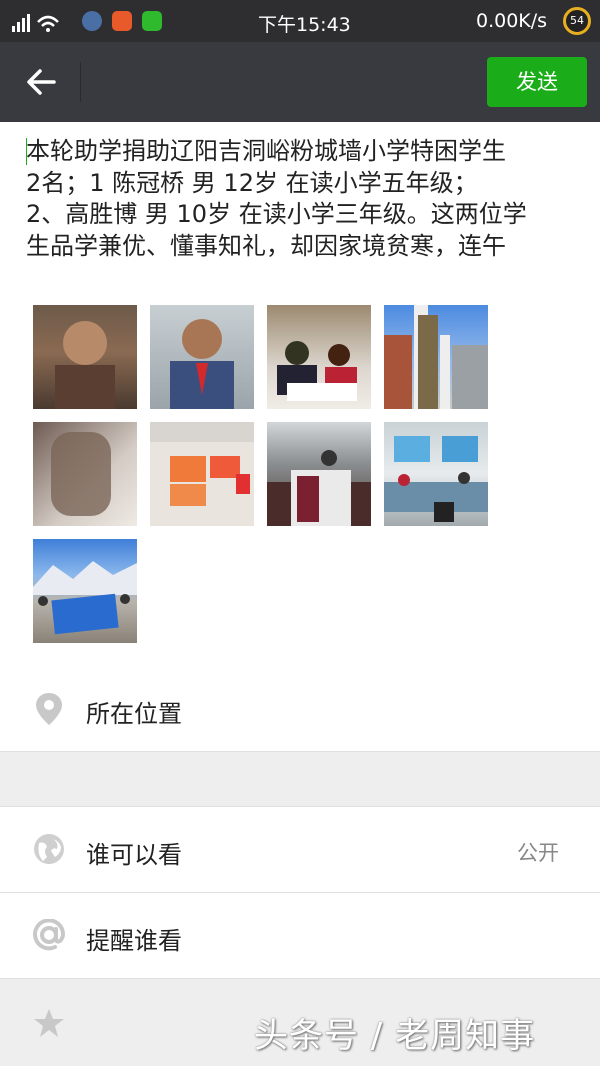 This screenshot has height=1066, width=600. Describe the element at coordinates (304, 25) in the screenshot. I see `status-time: 下午15:43` at that location.